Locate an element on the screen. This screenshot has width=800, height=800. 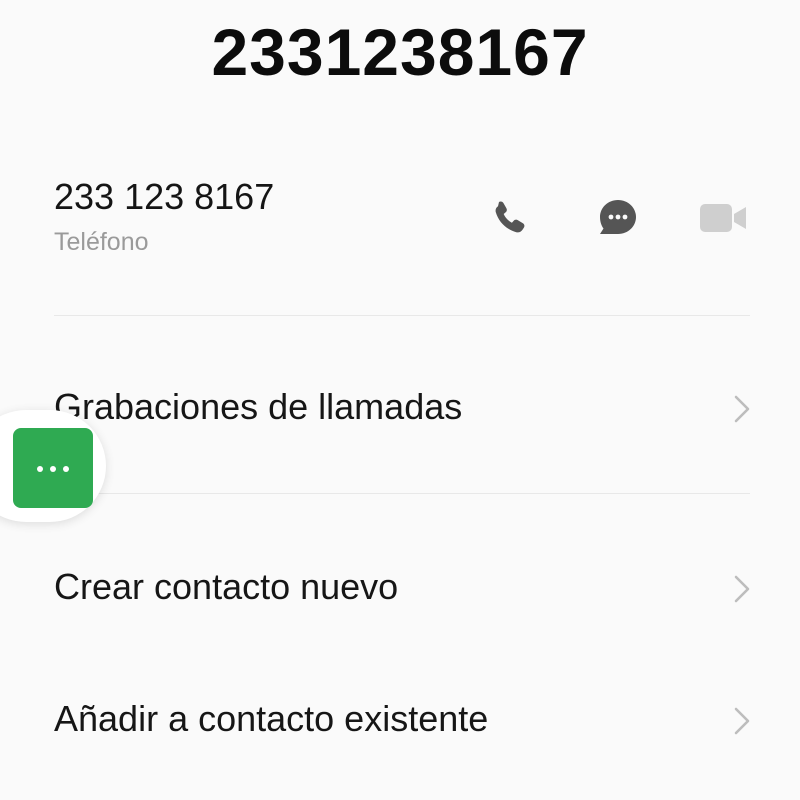
call-button is located at coordinates (510, 218).